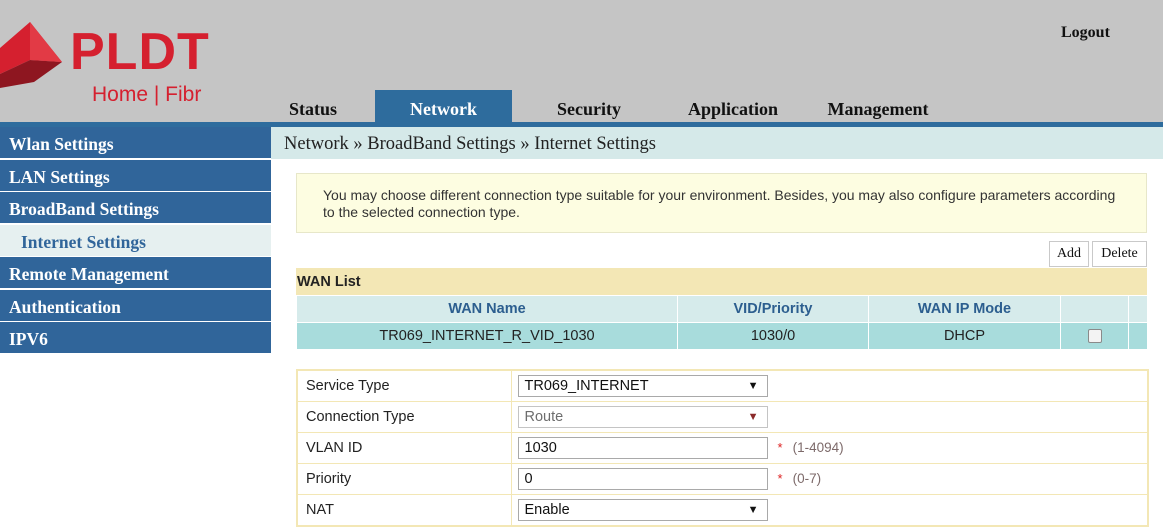  What do you see at coordinates (404, 417) in the screenshot?
I see `connection-type-label: Connection Type` at bounding box center [404, 417].